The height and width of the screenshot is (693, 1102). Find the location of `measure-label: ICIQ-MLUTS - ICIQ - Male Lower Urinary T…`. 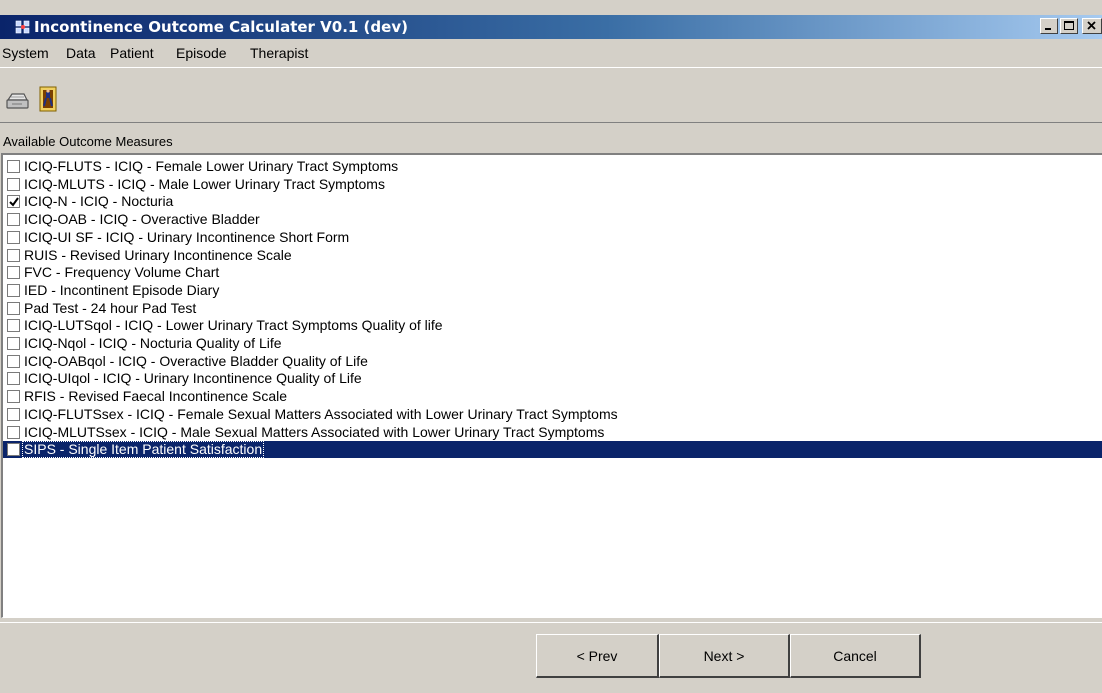

measure-label: ICIQ-MLUTS - ICIQ - Male Lower Urinary T… is located at coordinates (204, 183).